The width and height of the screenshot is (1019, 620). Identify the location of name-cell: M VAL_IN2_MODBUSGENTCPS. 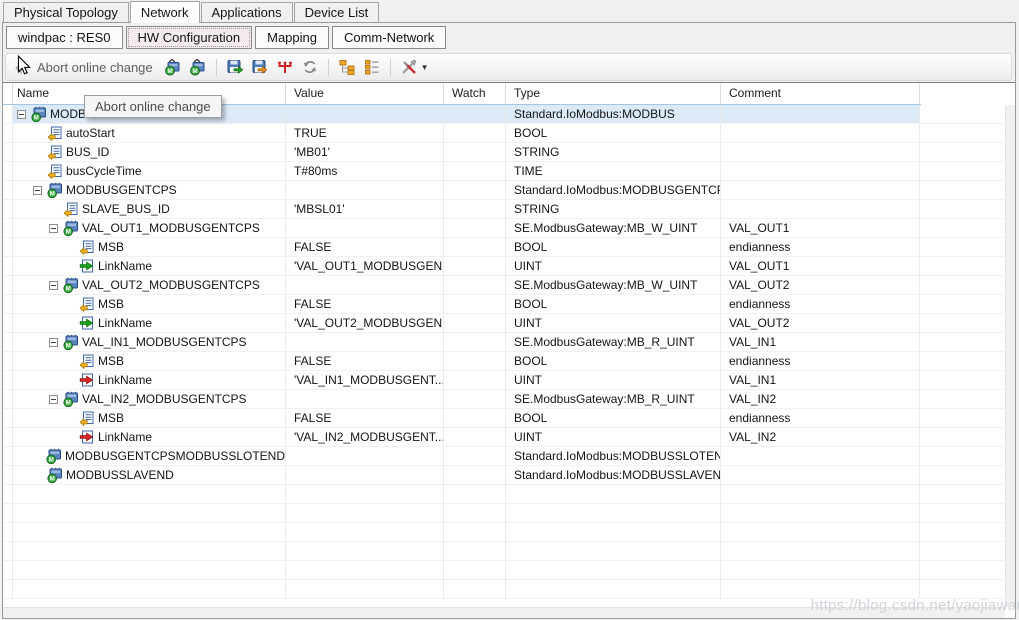
(149, 399).